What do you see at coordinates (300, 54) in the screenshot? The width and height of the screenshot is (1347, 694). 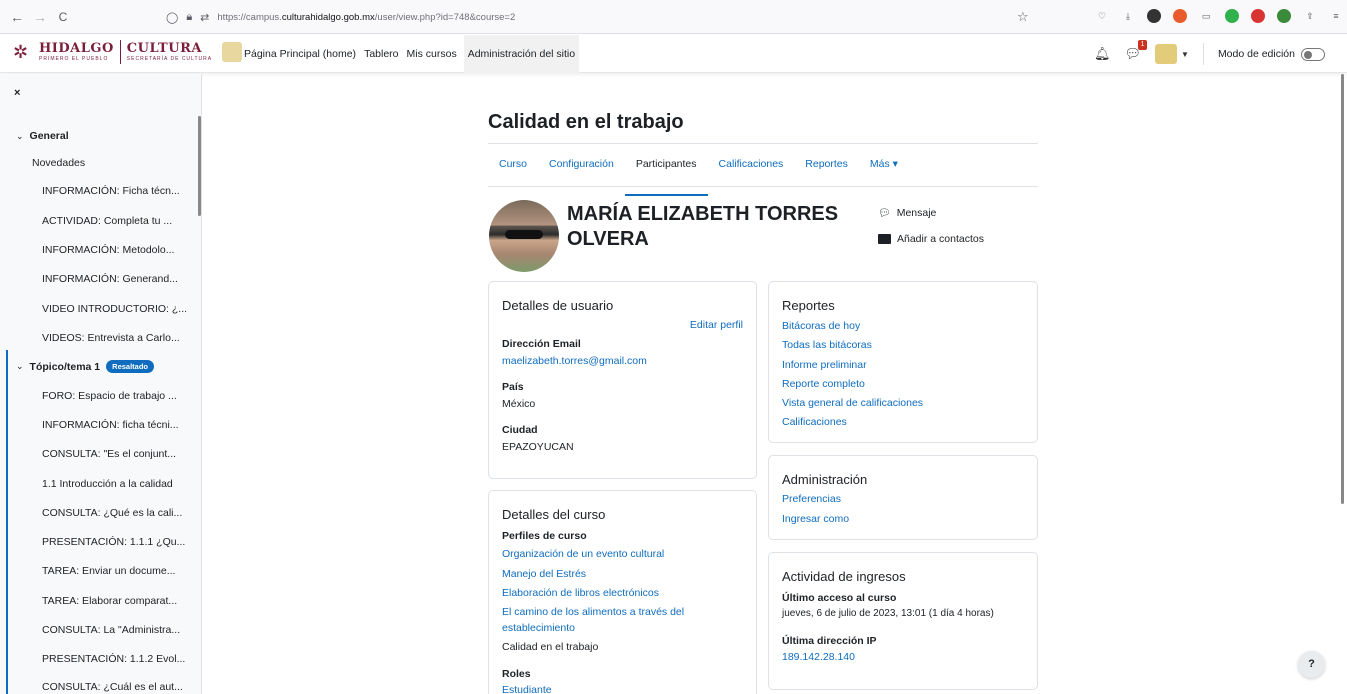 I see `nav-home: Página Principal (home)` at bounding box center [300, 54].